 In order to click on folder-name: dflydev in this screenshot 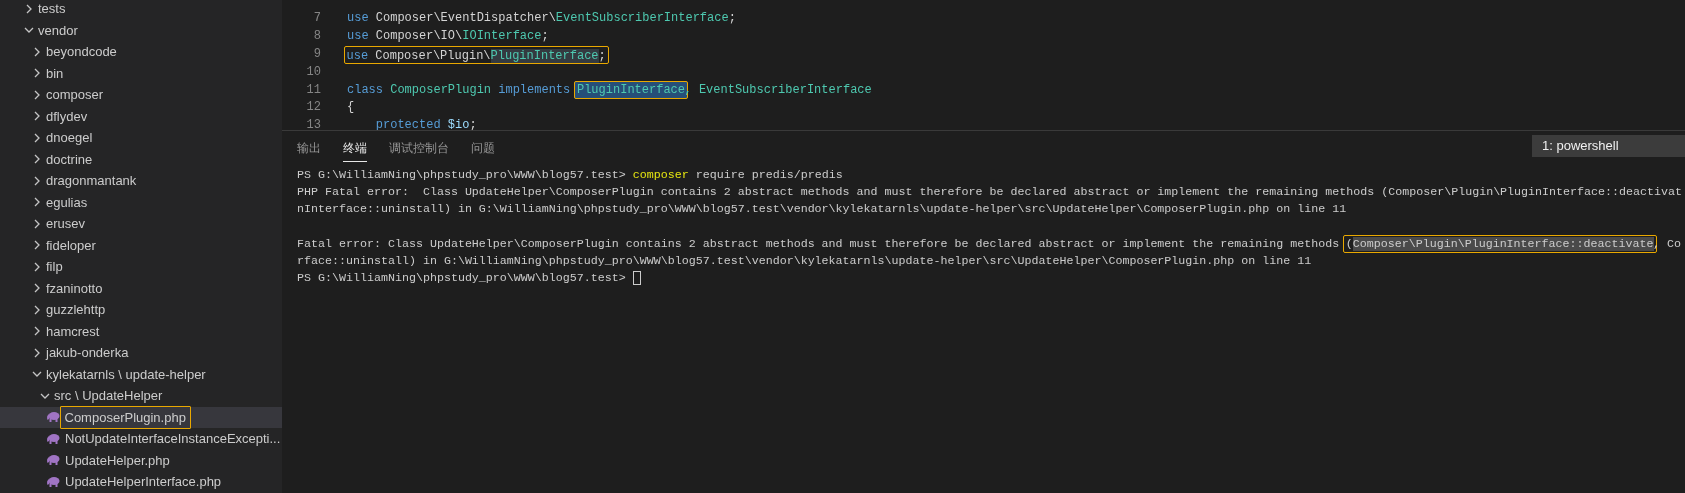, I will do `click(67, 116)`.